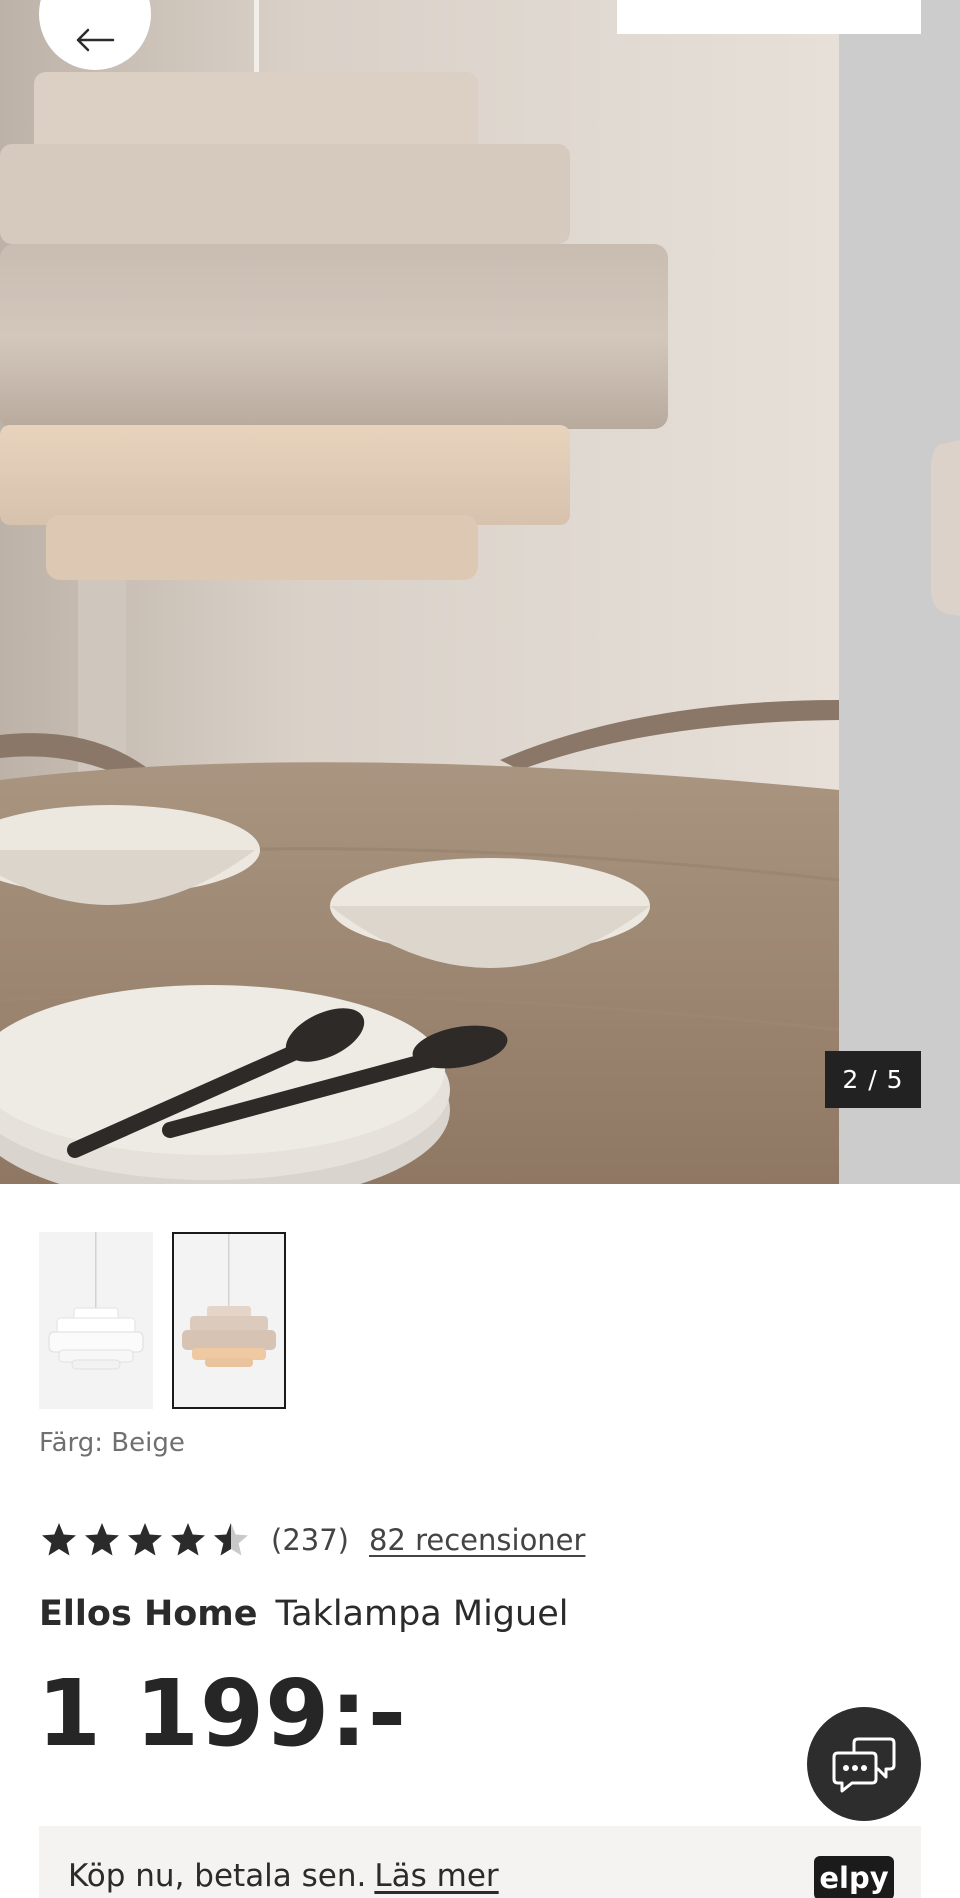  I want to click on star-rating-icons, so click(145, 1539).